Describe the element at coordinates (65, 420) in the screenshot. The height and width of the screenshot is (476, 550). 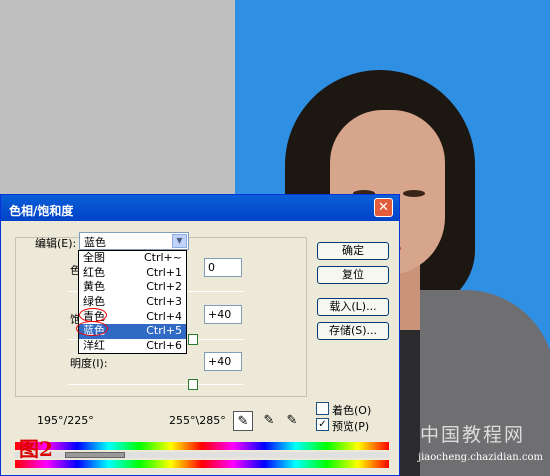
I see `range-left-readout: 195°/225°` at that location.